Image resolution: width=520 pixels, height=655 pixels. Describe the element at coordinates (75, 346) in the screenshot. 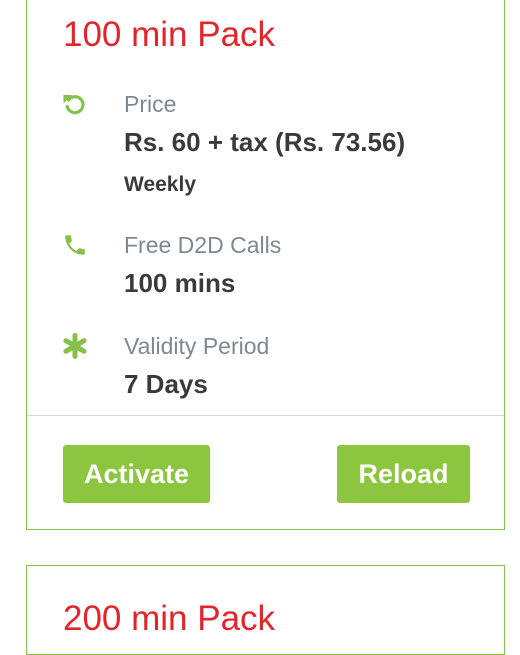

I see `asterisk-icon` at that location.